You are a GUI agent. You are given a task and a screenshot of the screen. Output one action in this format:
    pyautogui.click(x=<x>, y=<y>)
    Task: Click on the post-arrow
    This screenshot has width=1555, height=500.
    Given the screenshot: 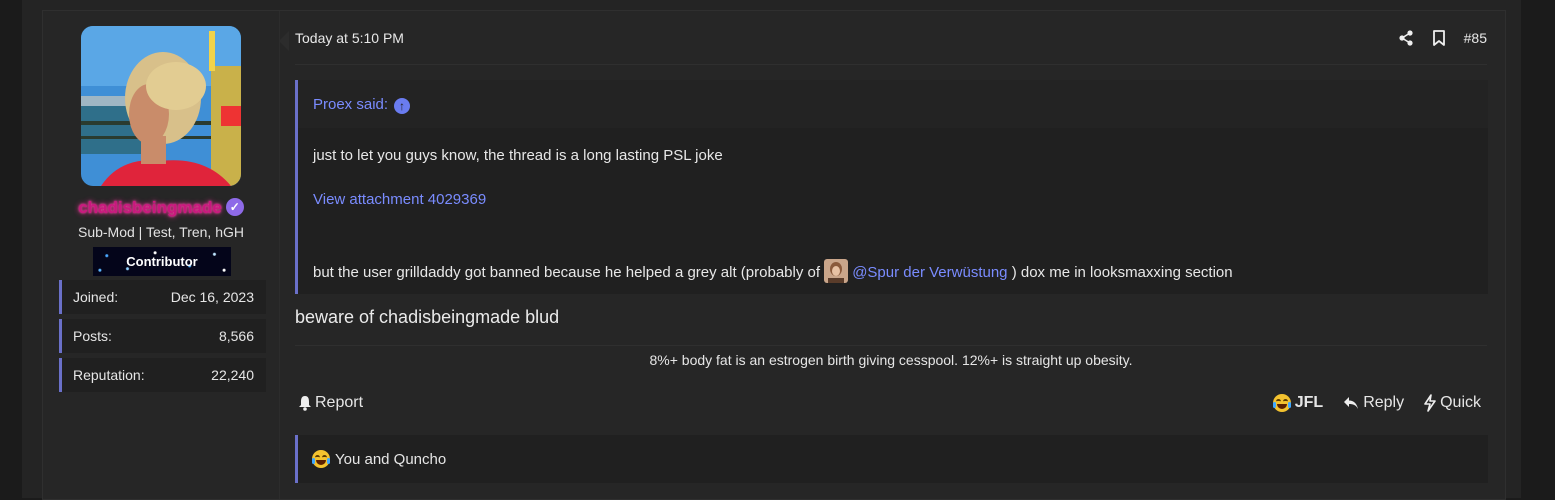 What is the action you would take?
    pyautogui.click(x=284, y=41)
    